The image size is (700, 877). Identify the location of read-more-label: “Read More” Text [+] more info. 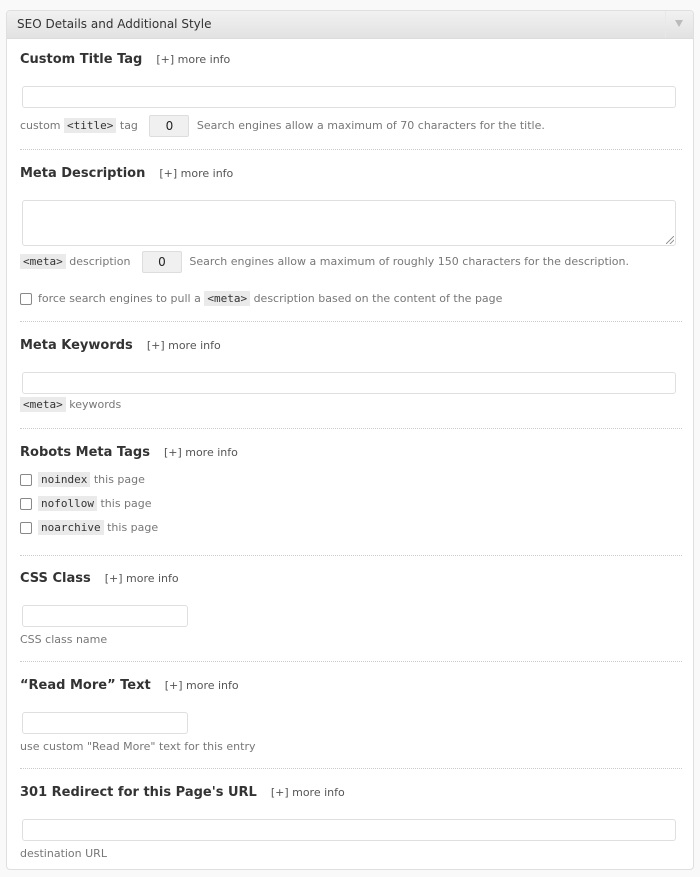
(129, 685).